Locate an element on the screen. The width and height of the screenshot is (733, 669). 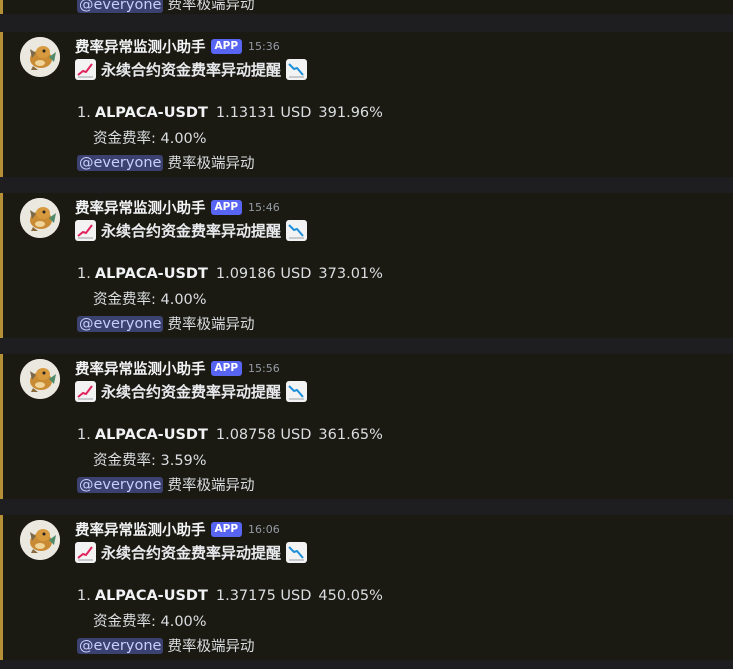
previous-mention-line: @everyone 费率极端异动 is located at coordinates (165, 7).